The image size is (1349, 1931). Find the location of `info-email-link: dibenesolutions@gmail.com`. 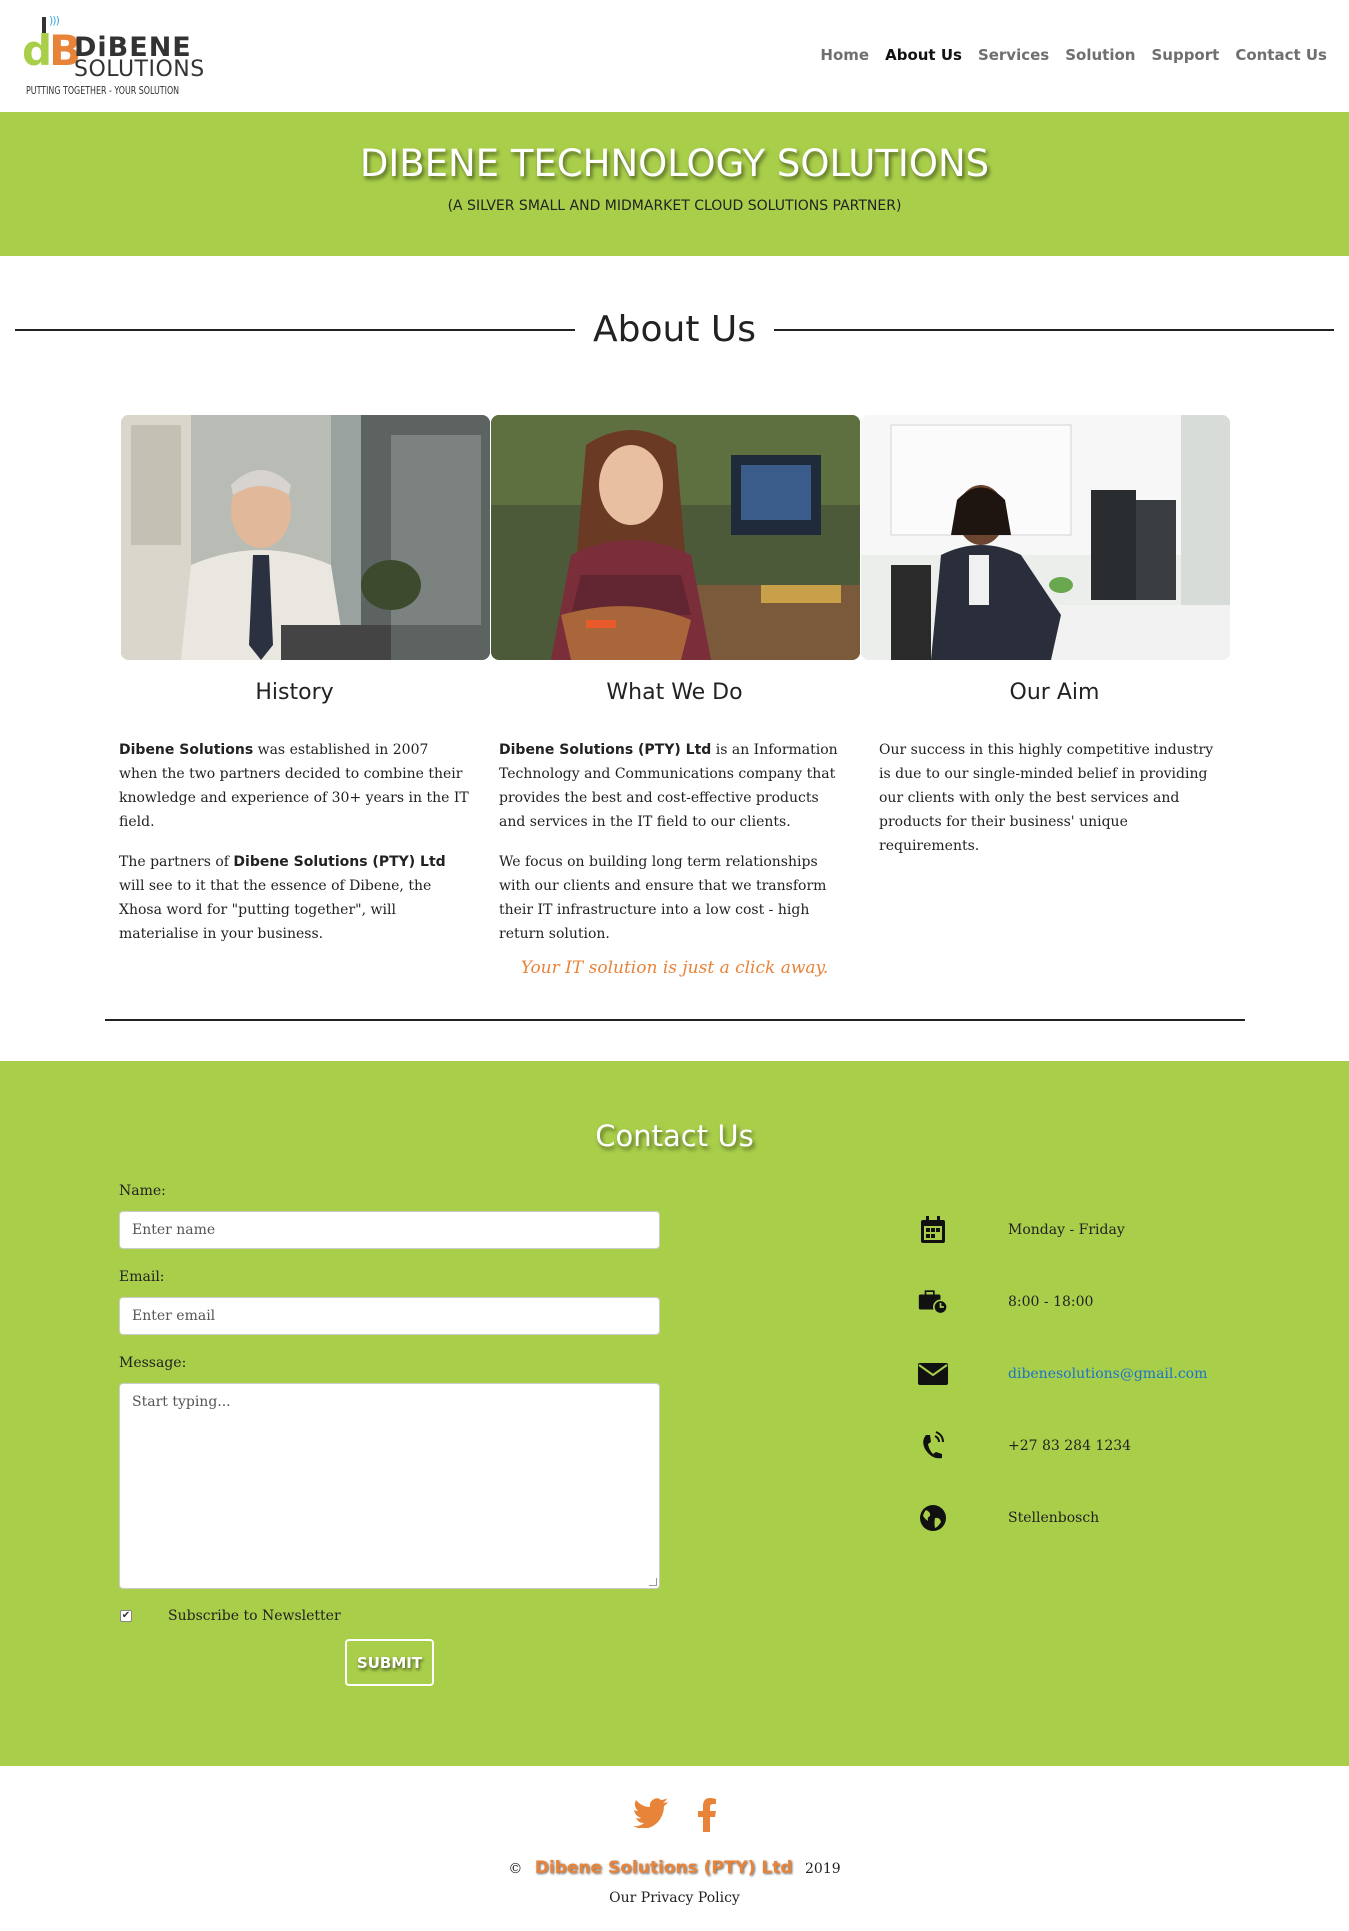

info-email-link: dibenesolutions@gmail.com is located at coordinates (1107, 1374).